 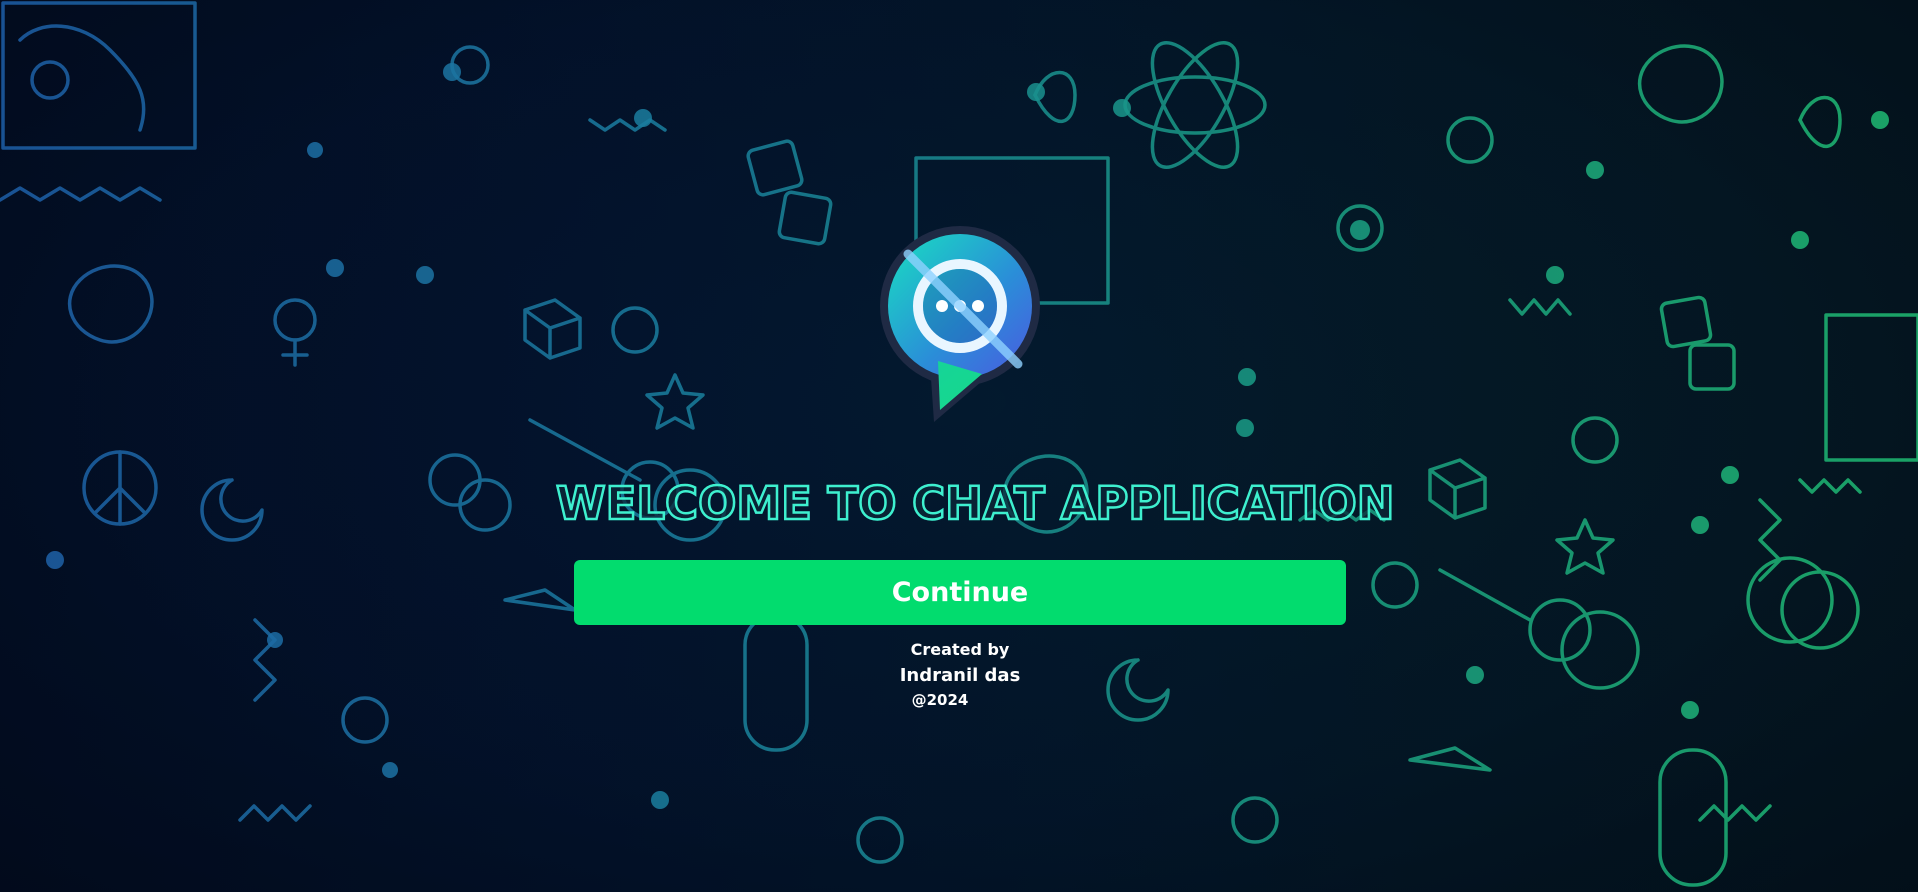 I want to click on continue-button: Continue, so click(x=960, y=592).